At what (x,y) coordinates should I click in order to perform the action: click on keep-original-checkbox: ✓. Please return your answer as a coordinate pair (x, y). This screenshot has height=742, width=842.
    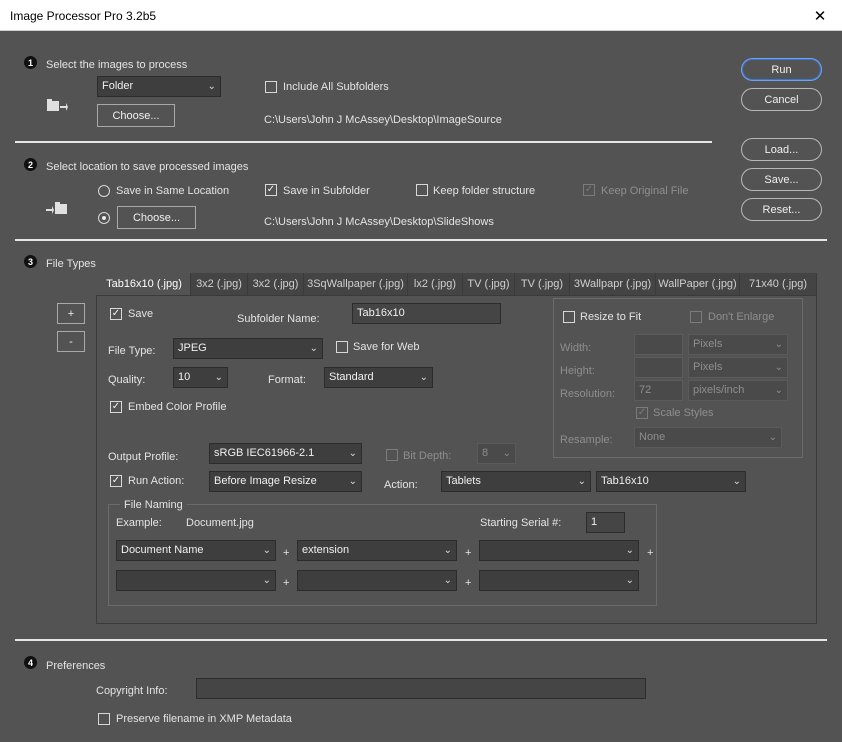
    Looking at the image, I should click on (589, 190).